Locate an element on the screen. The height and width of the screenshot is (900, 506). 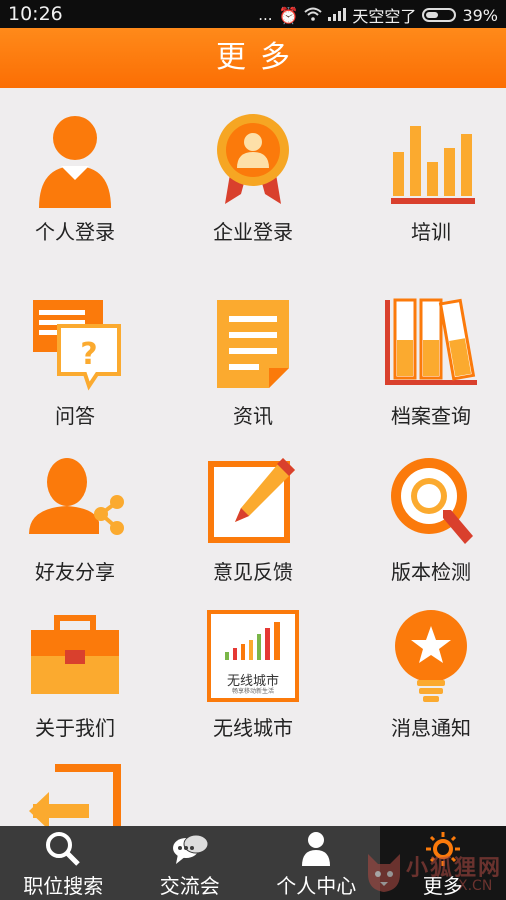
grid-item-feedback: 意见反馈 is located at coordinates (253, 518).